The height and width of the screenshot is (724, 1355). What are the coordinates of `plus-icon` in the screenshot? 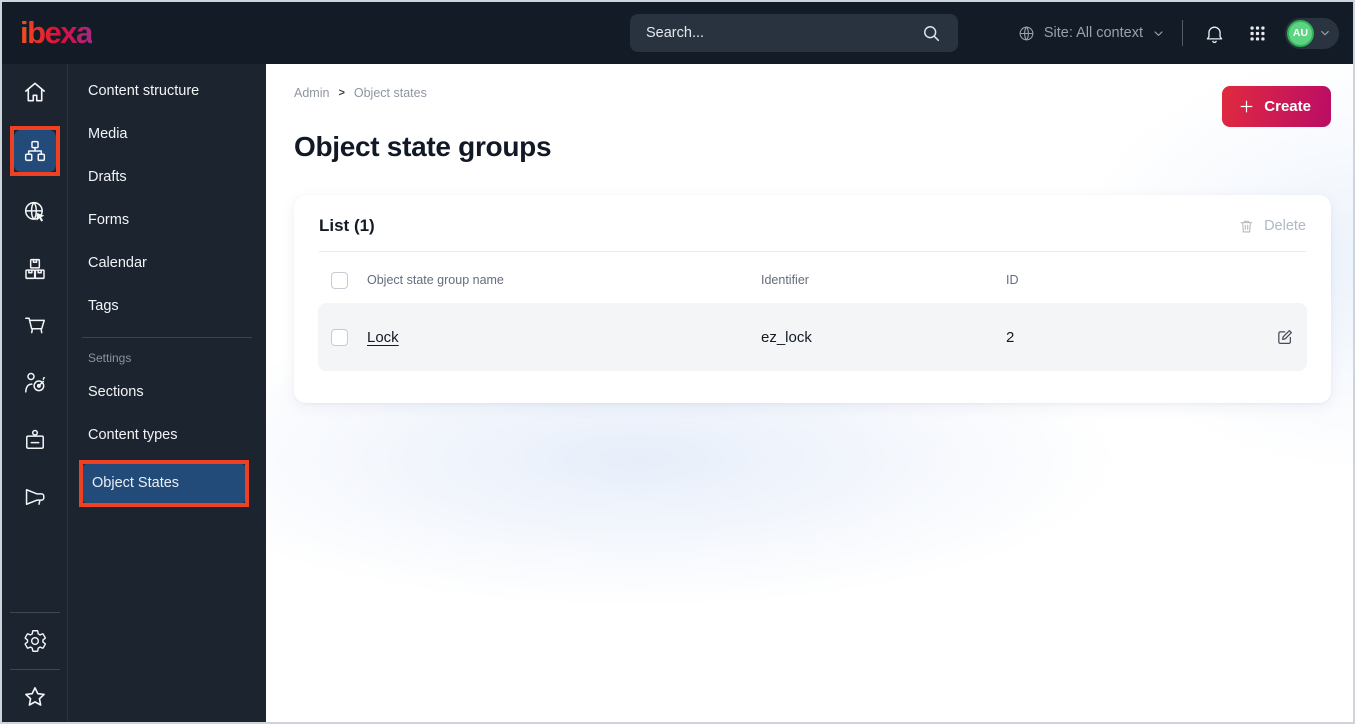 It's located at (1246, 106).